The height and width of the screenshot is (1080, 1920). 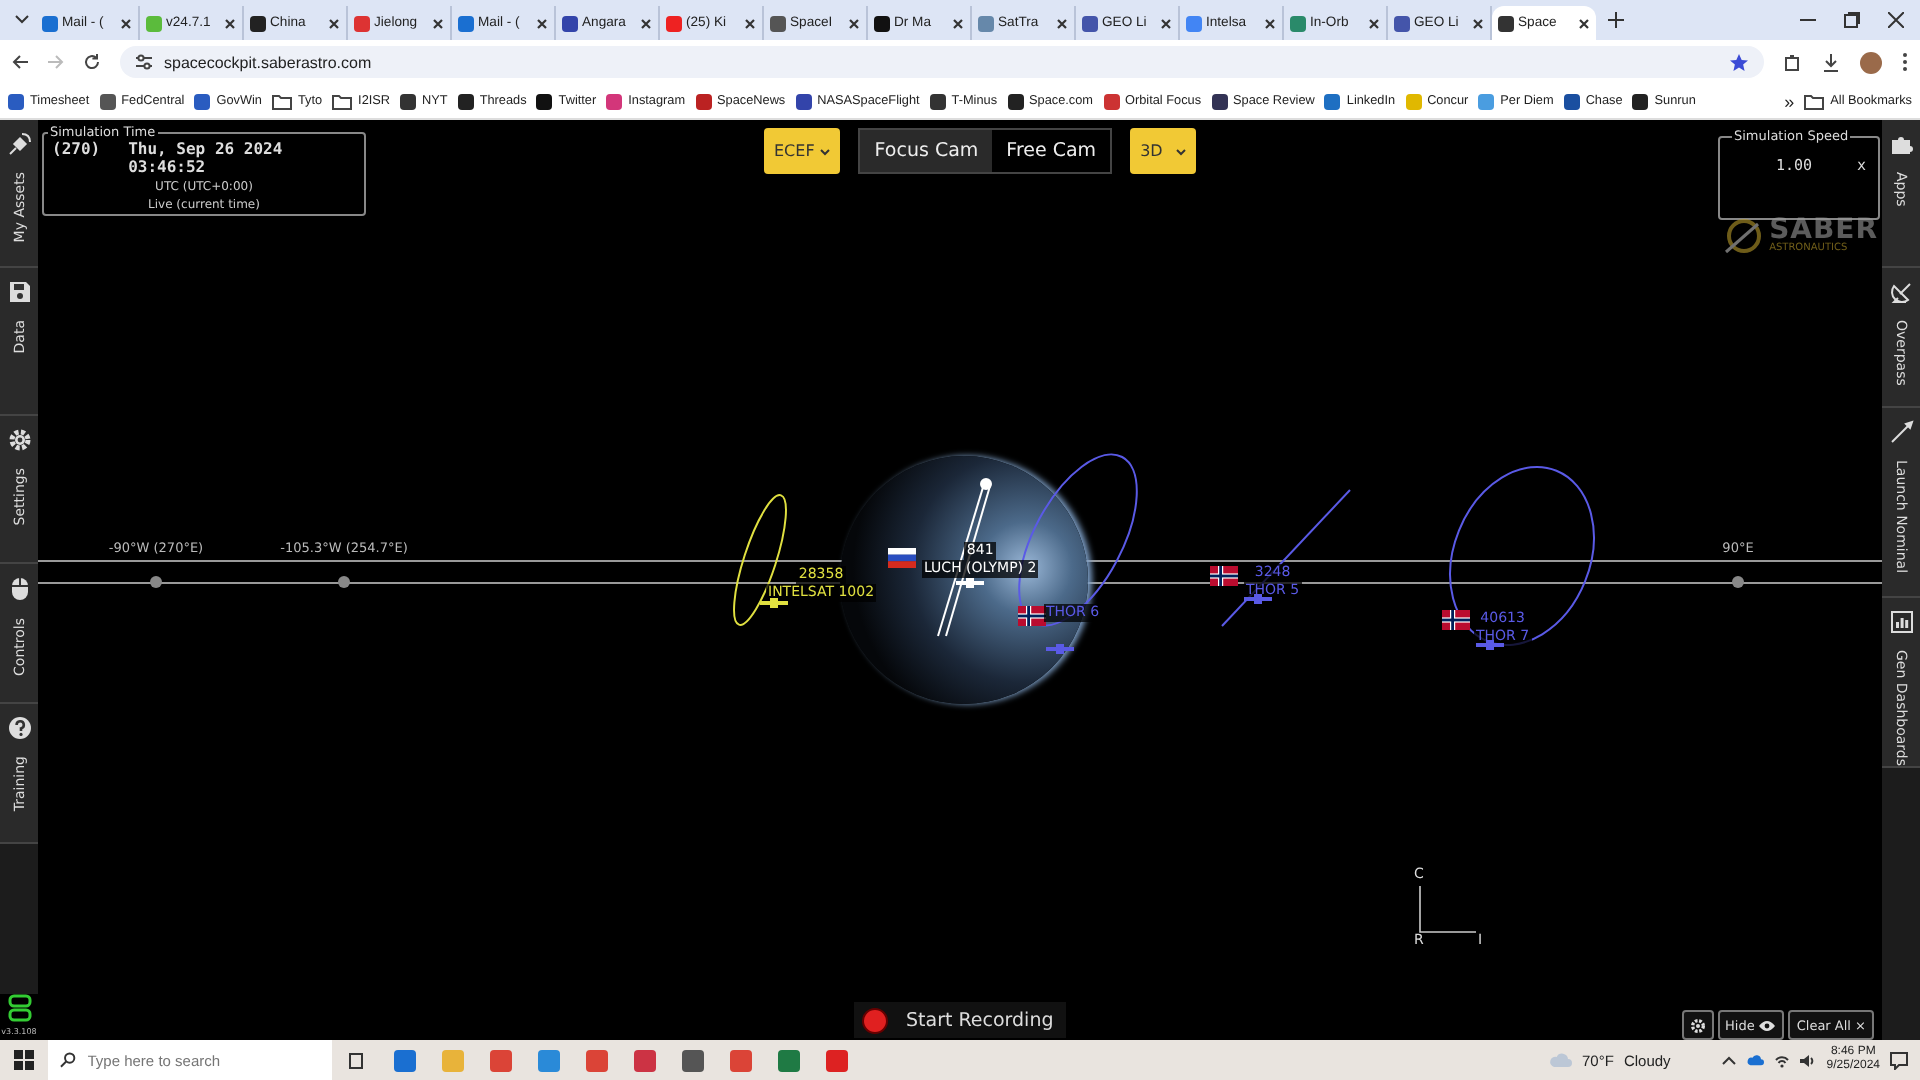 What do you see at coordinates (1905, 62) in the screenshot?
I see `menu-icon` at bounding box center [1905, 62].